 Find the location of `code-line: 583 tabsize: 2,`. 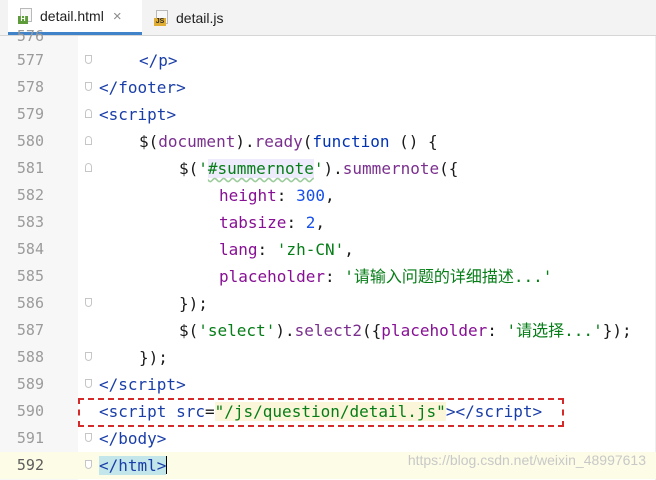

code-line: 583 tabsize: 2, is located at coordinates (328, 222).